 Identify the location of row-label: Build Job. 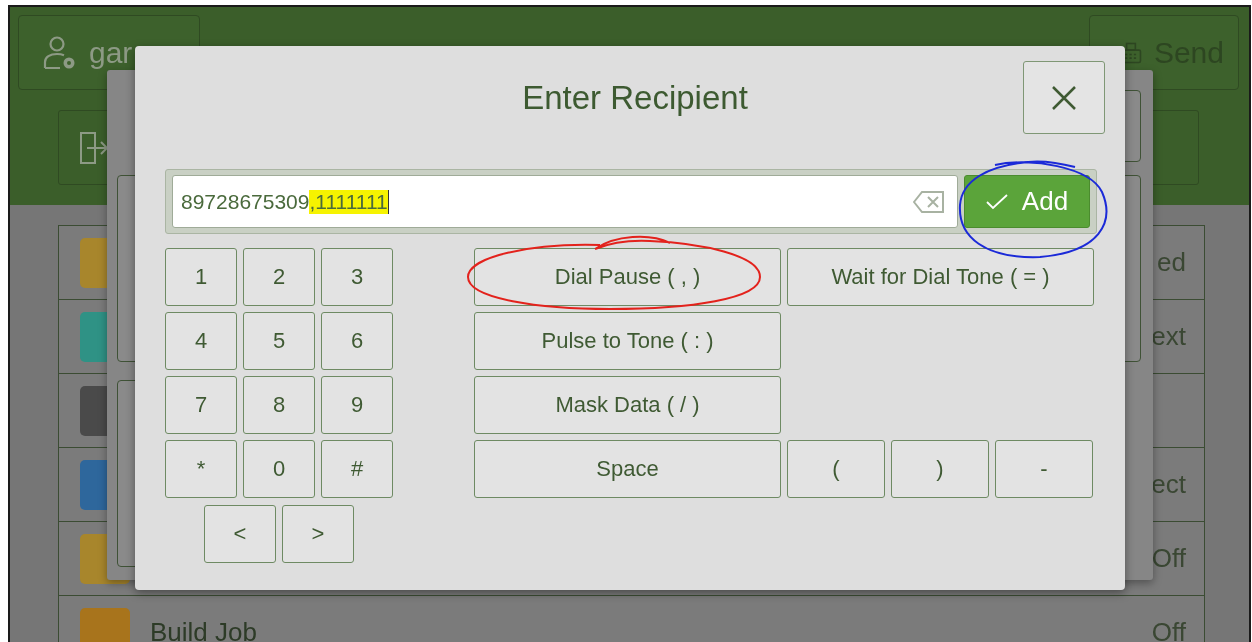
(203, 629).